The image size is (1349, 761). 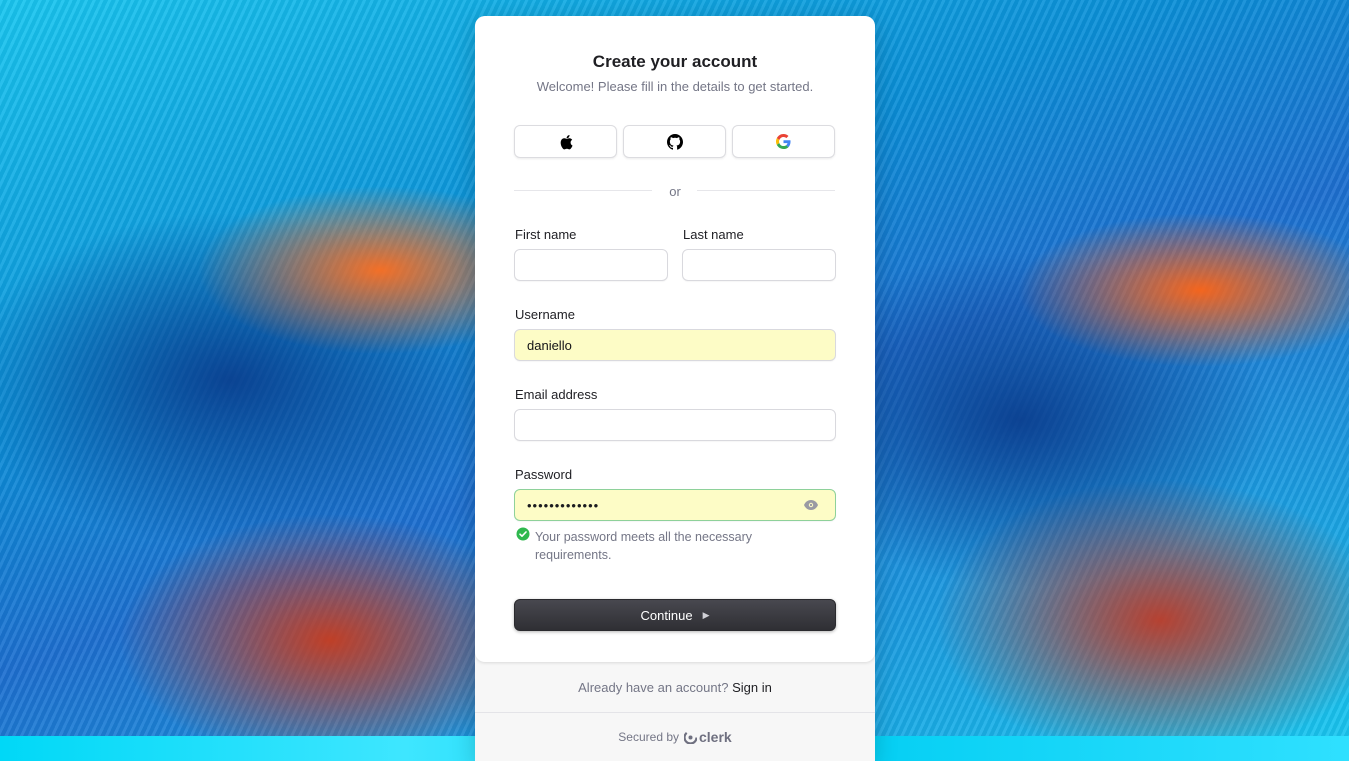 What do you see at coordinates (544, 474) in the screenshot?
I see `password-label: Password` at bounding box center [544, 474].